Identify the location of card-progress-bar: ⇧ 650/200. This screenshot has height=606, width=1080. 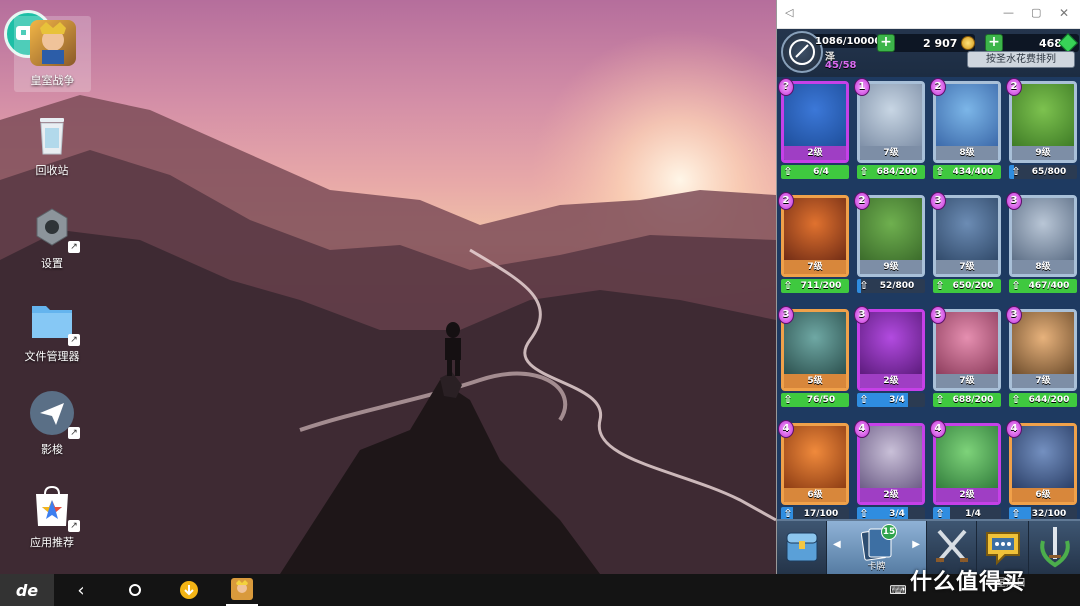
(967, 286).